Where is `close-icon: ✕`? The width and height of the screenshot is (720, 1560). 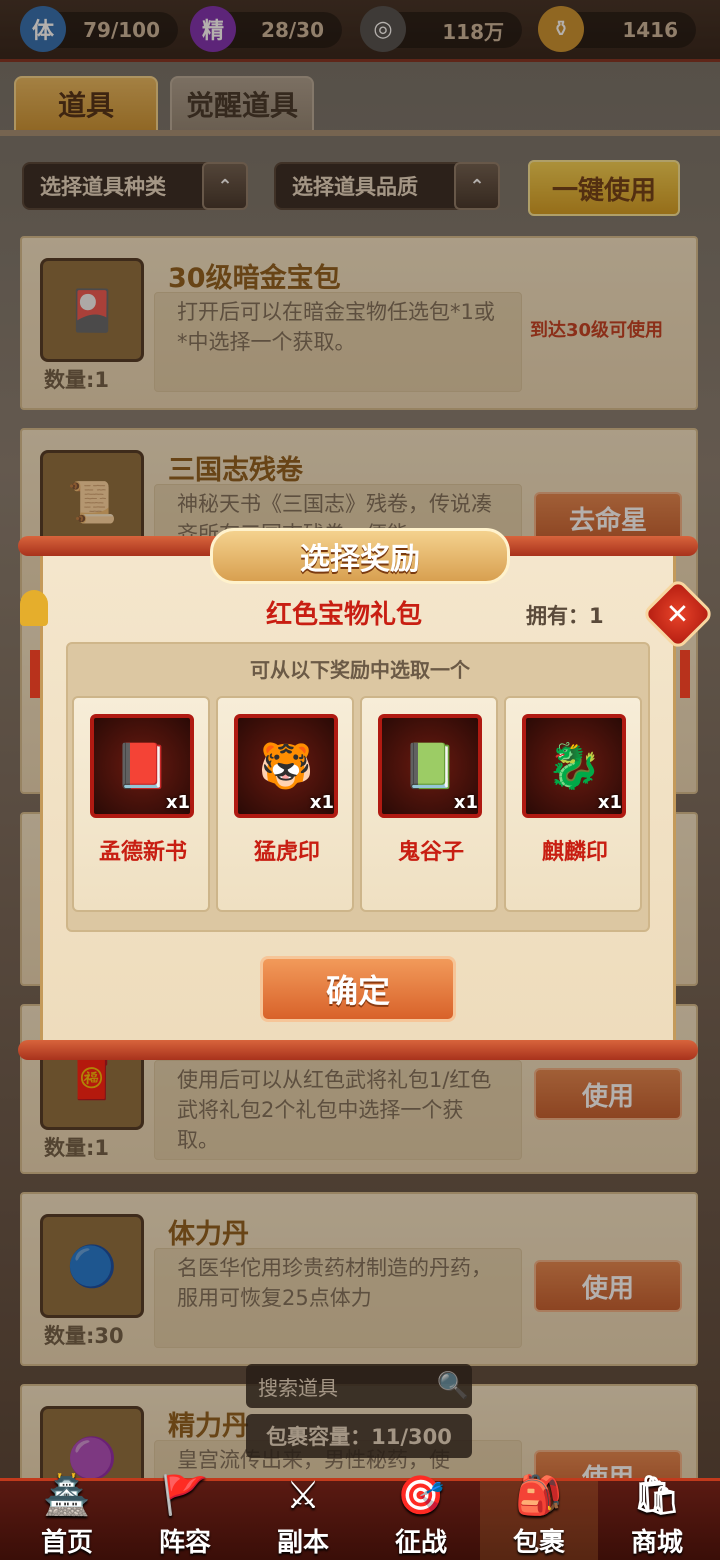 close-icon: ✕ is located at coordinates (678, 614).